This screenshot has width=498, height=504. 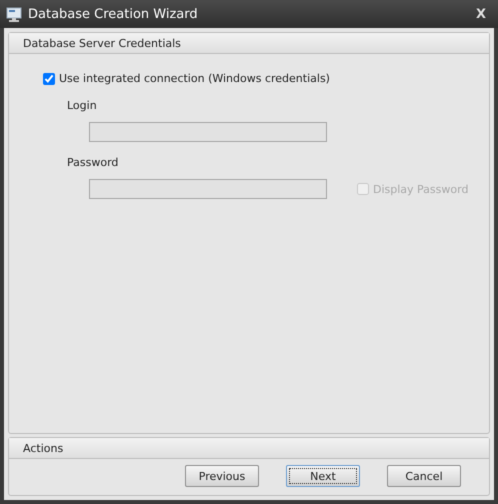 I want to click on monitor-icon, so click(x=14, y=14).